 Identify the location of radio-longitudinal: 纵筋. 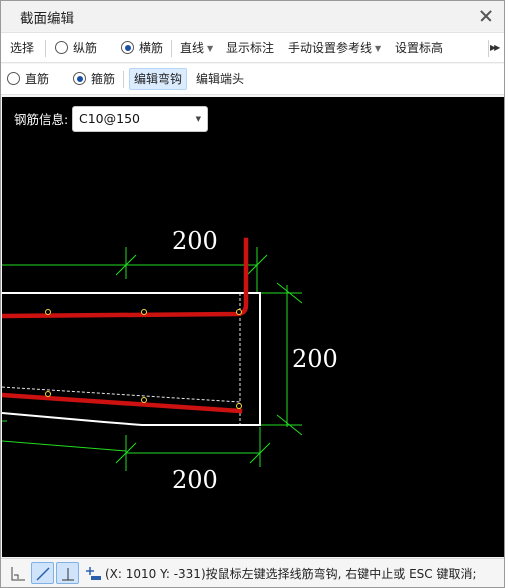
(76, 48).